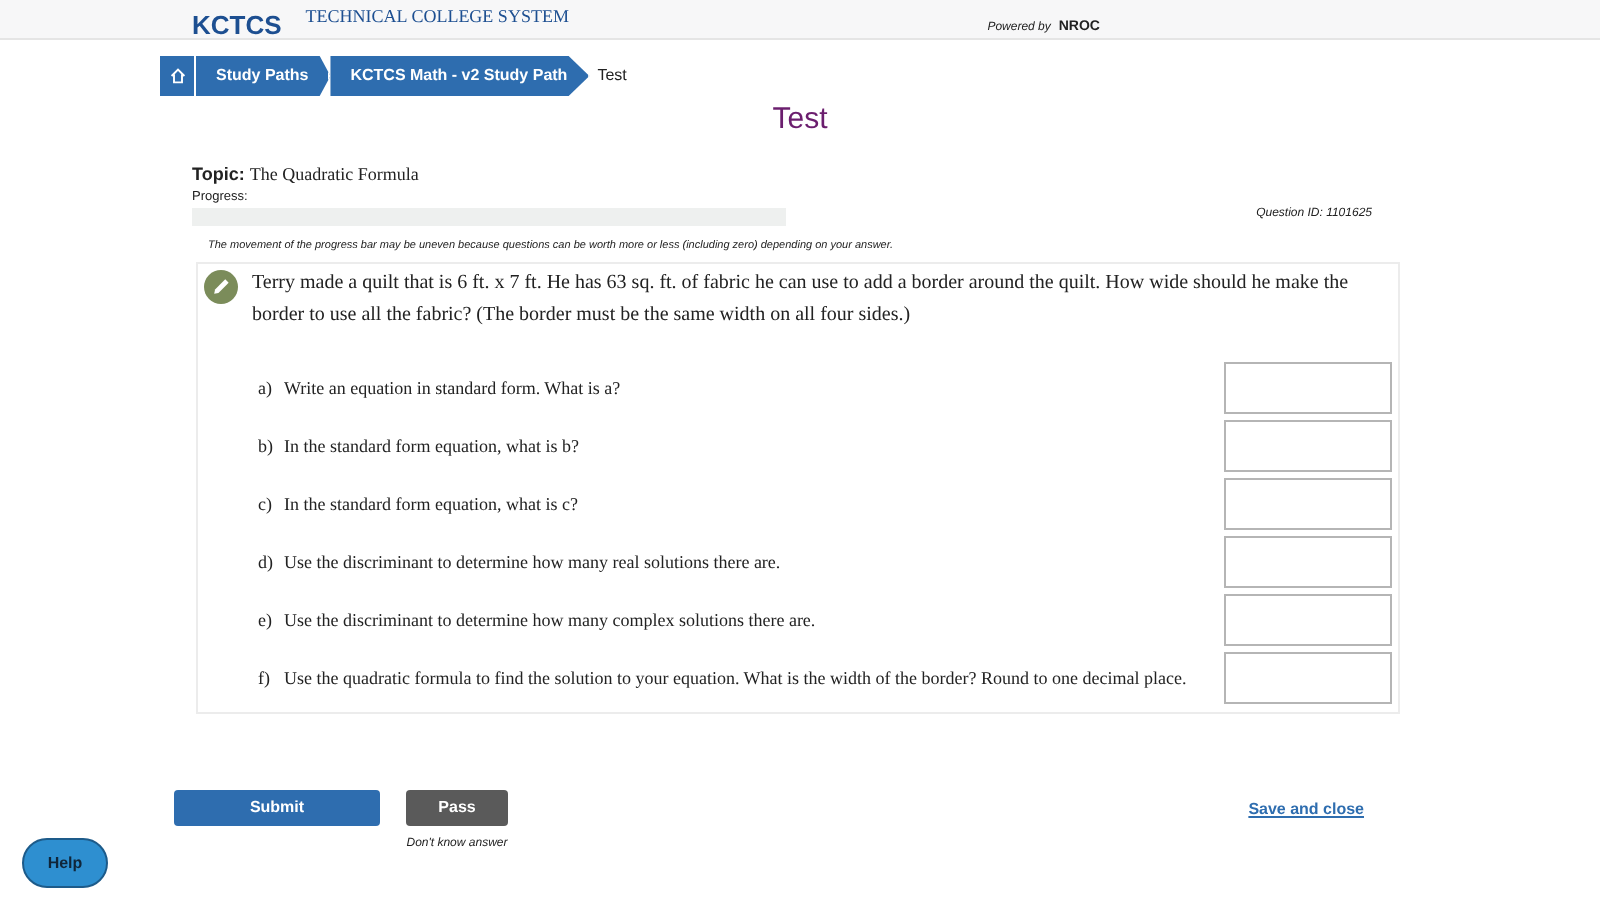 Image resolution: width=1600 pixels, height=900 pixels. I want to click on part-letter: a), so click(266, 388).